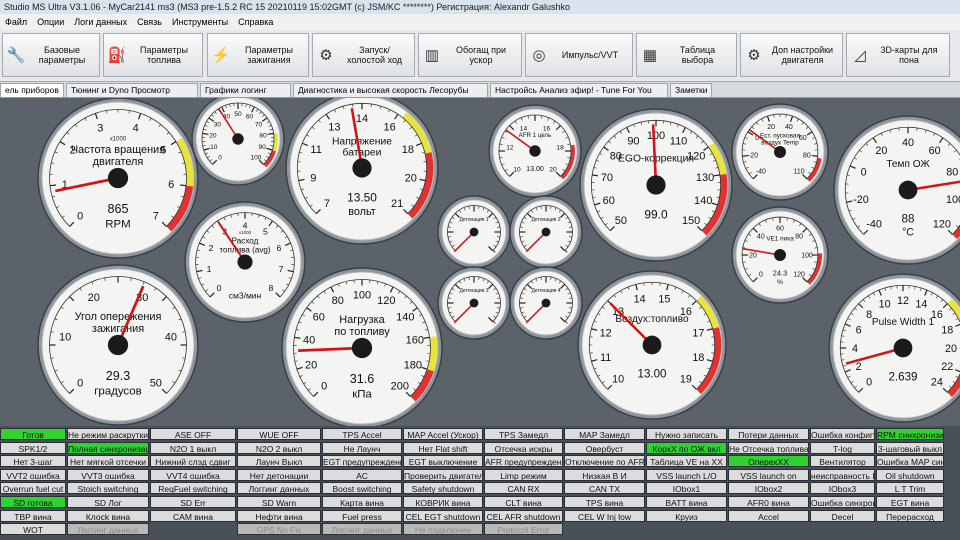 This screenshot has width=960, height=540. I want to click on gauge-tick-label: 14, so click(362, 119).